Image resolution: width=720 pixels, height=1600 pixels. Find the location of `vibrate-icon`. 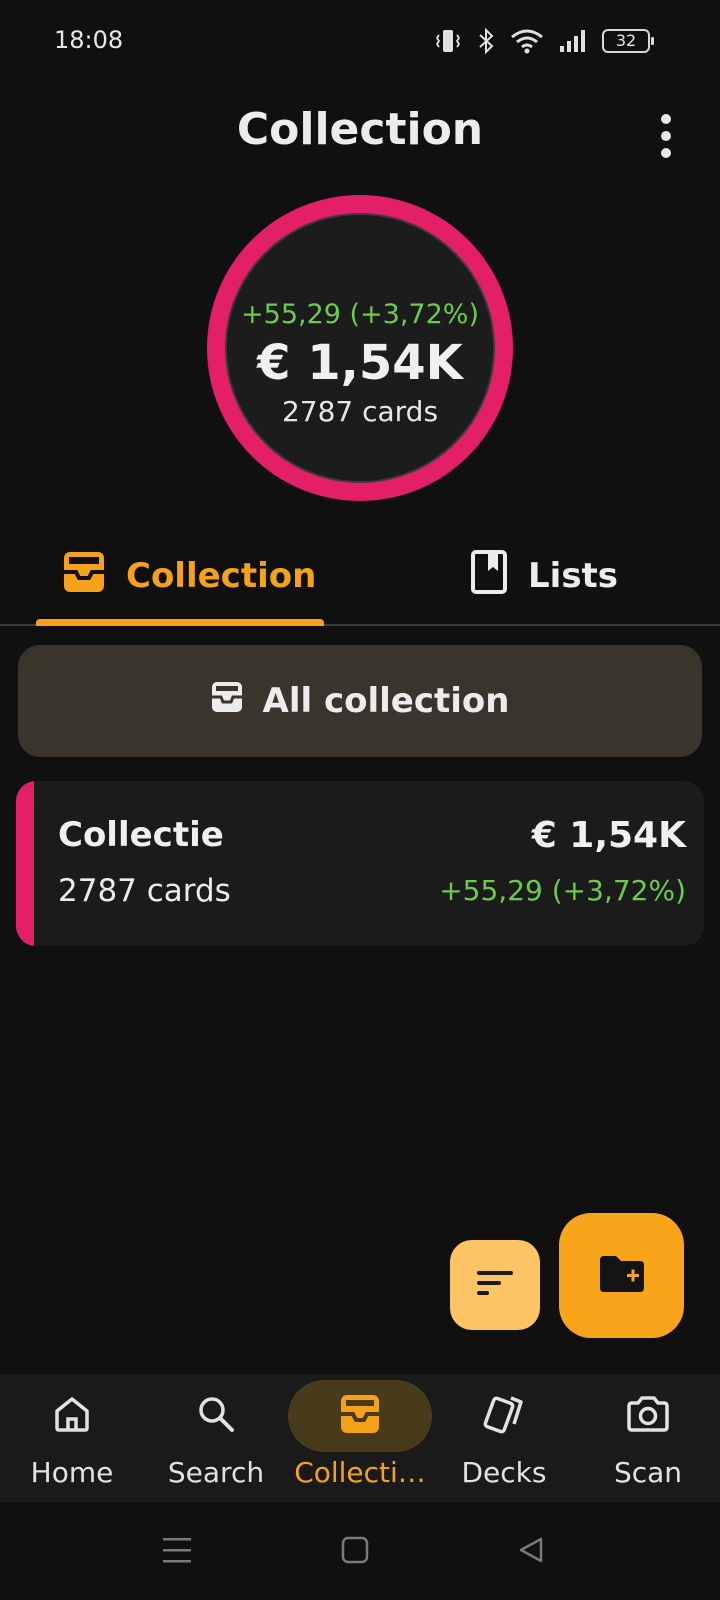

vibrate-icon is located at coordinates (448, 41).